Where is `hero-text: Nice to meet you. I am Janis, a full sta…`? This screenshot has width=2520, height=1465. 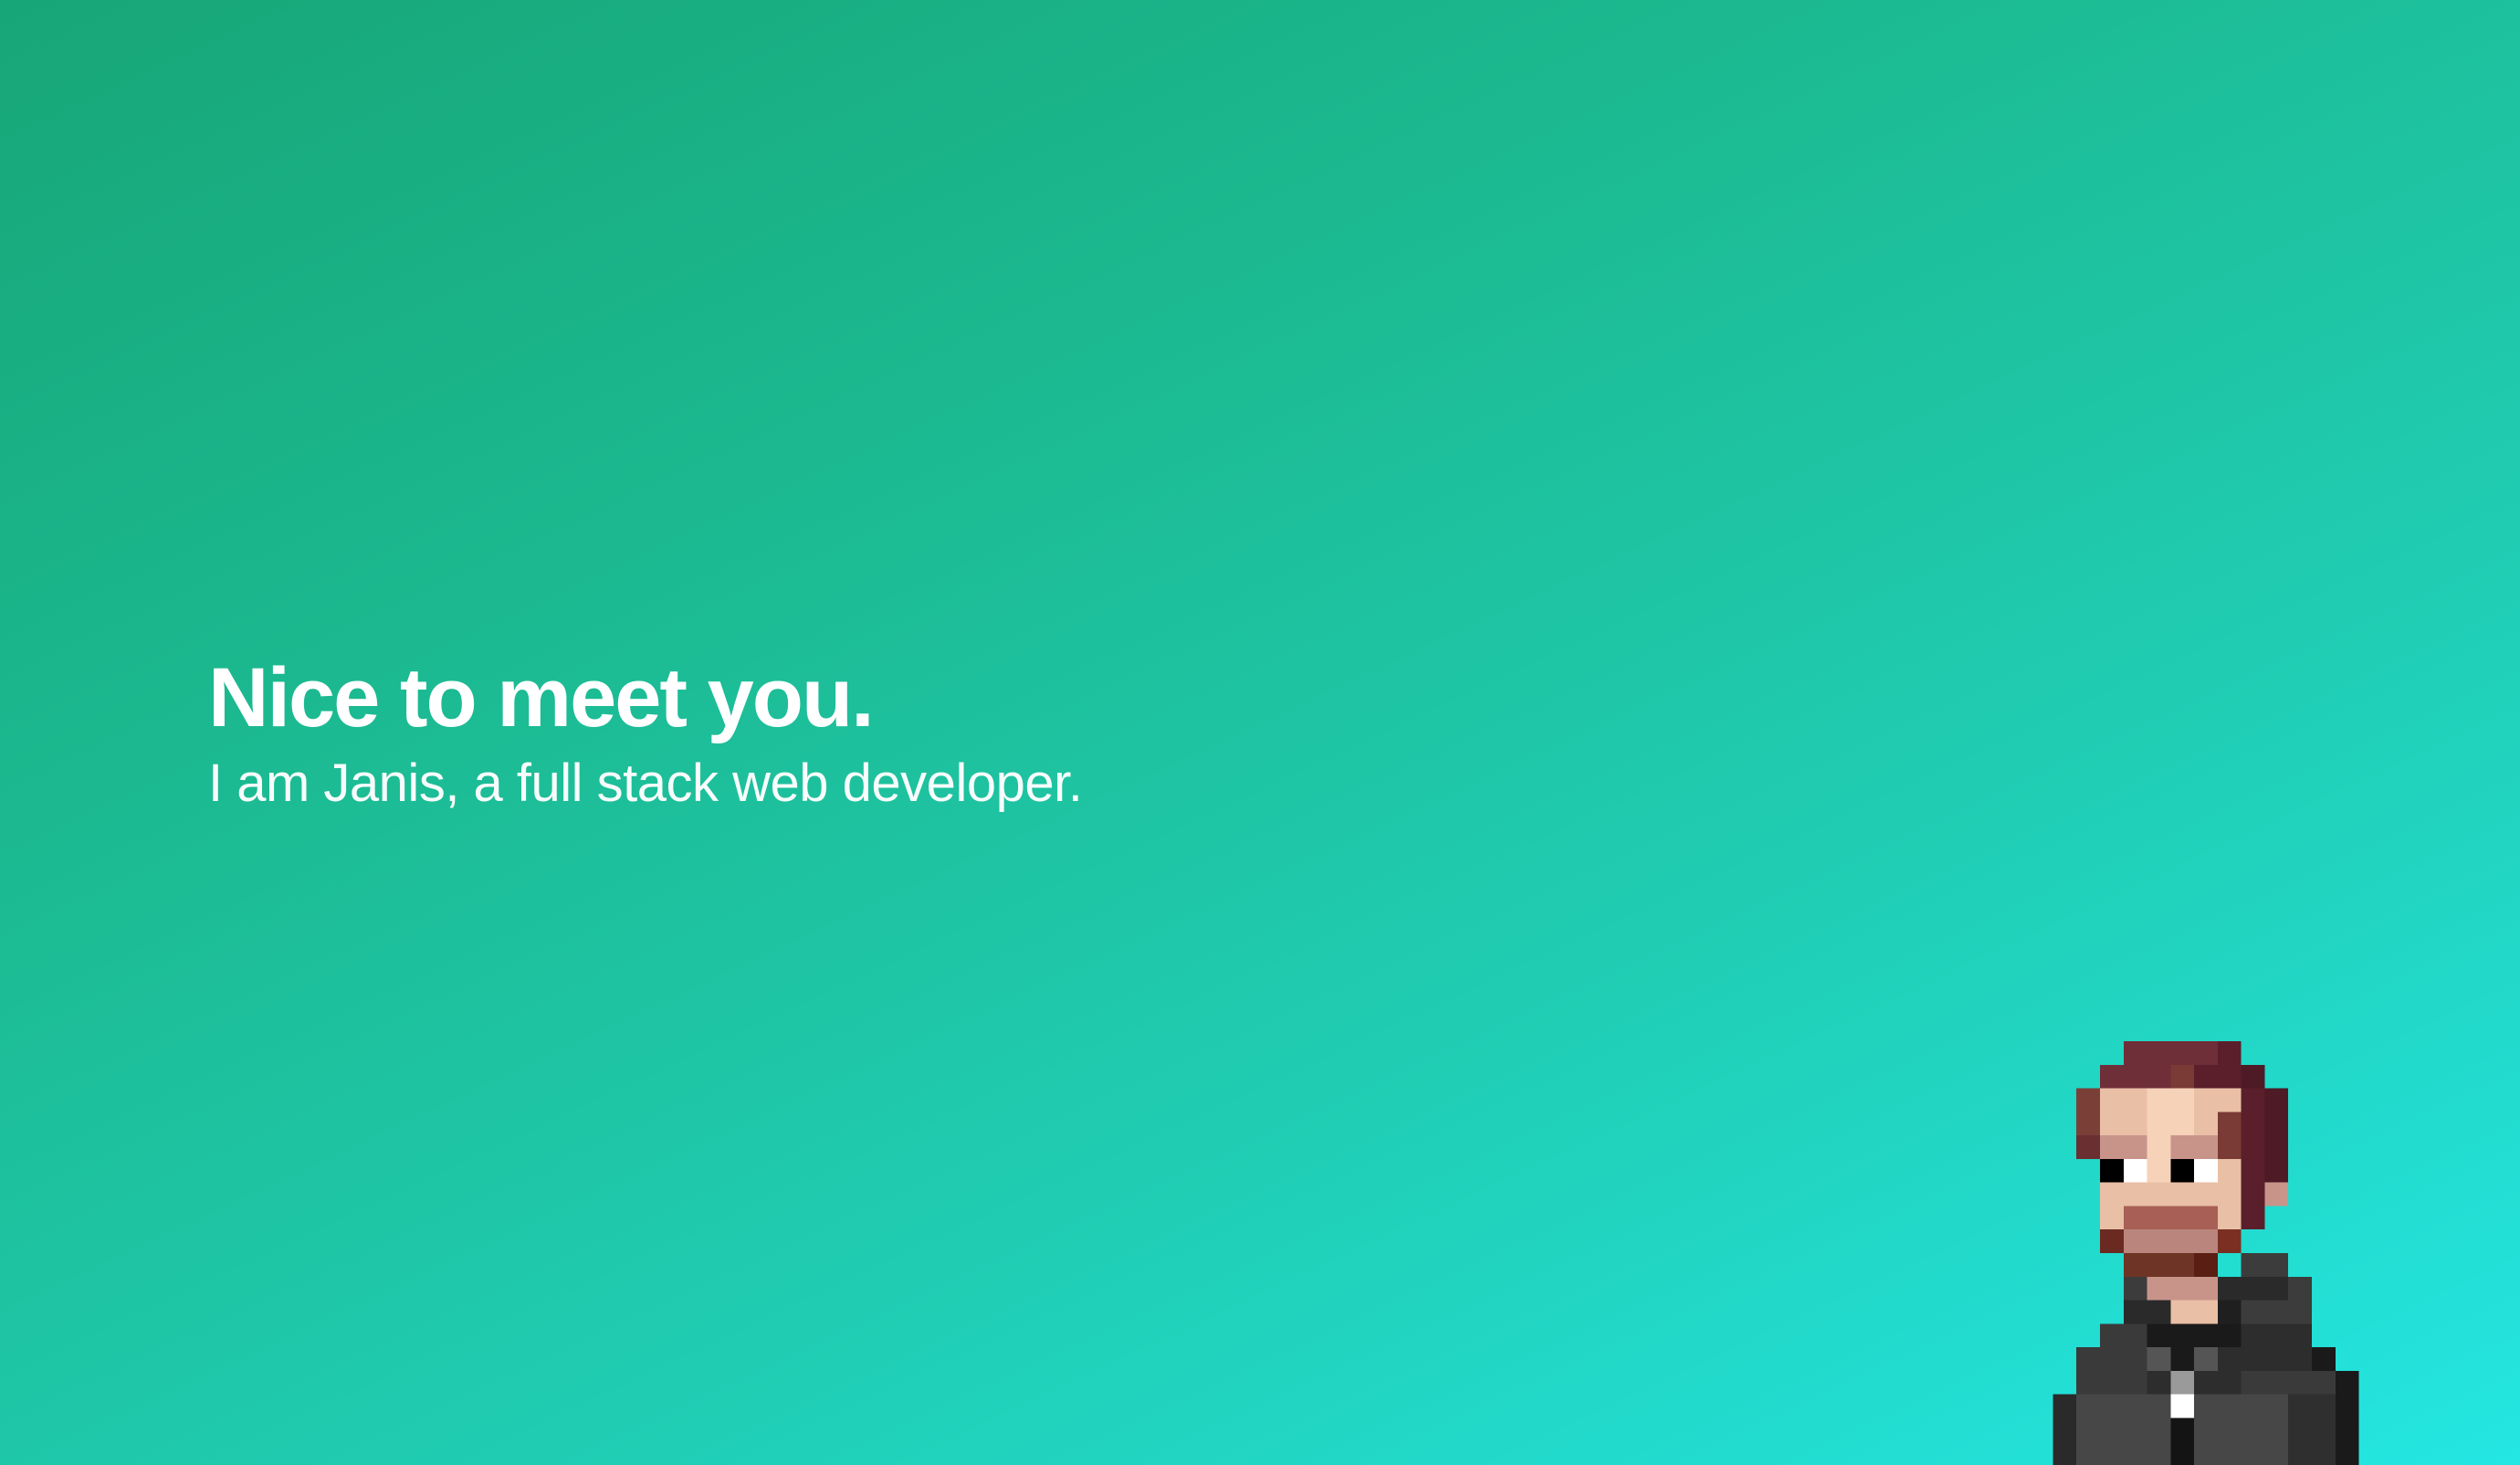 hero-text: Nice to meet you. I am Janis, a full sta… is located at coordinates (939, 732).